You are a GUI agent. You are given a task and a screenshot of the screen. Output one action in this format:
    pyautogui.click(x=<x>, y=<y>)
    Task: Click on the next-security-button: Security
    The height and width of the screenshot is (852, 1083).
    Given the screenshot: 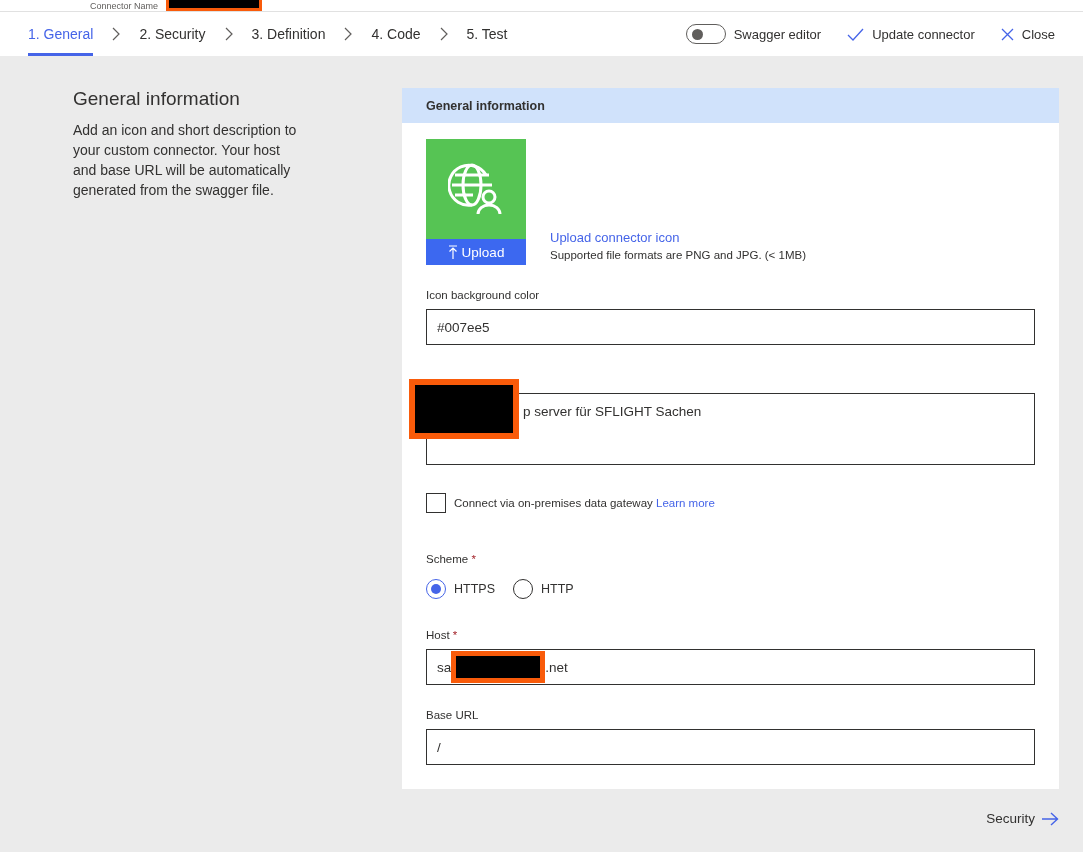 What is the action you would take?
    pyautogui.click(x=1022, y=818)
    